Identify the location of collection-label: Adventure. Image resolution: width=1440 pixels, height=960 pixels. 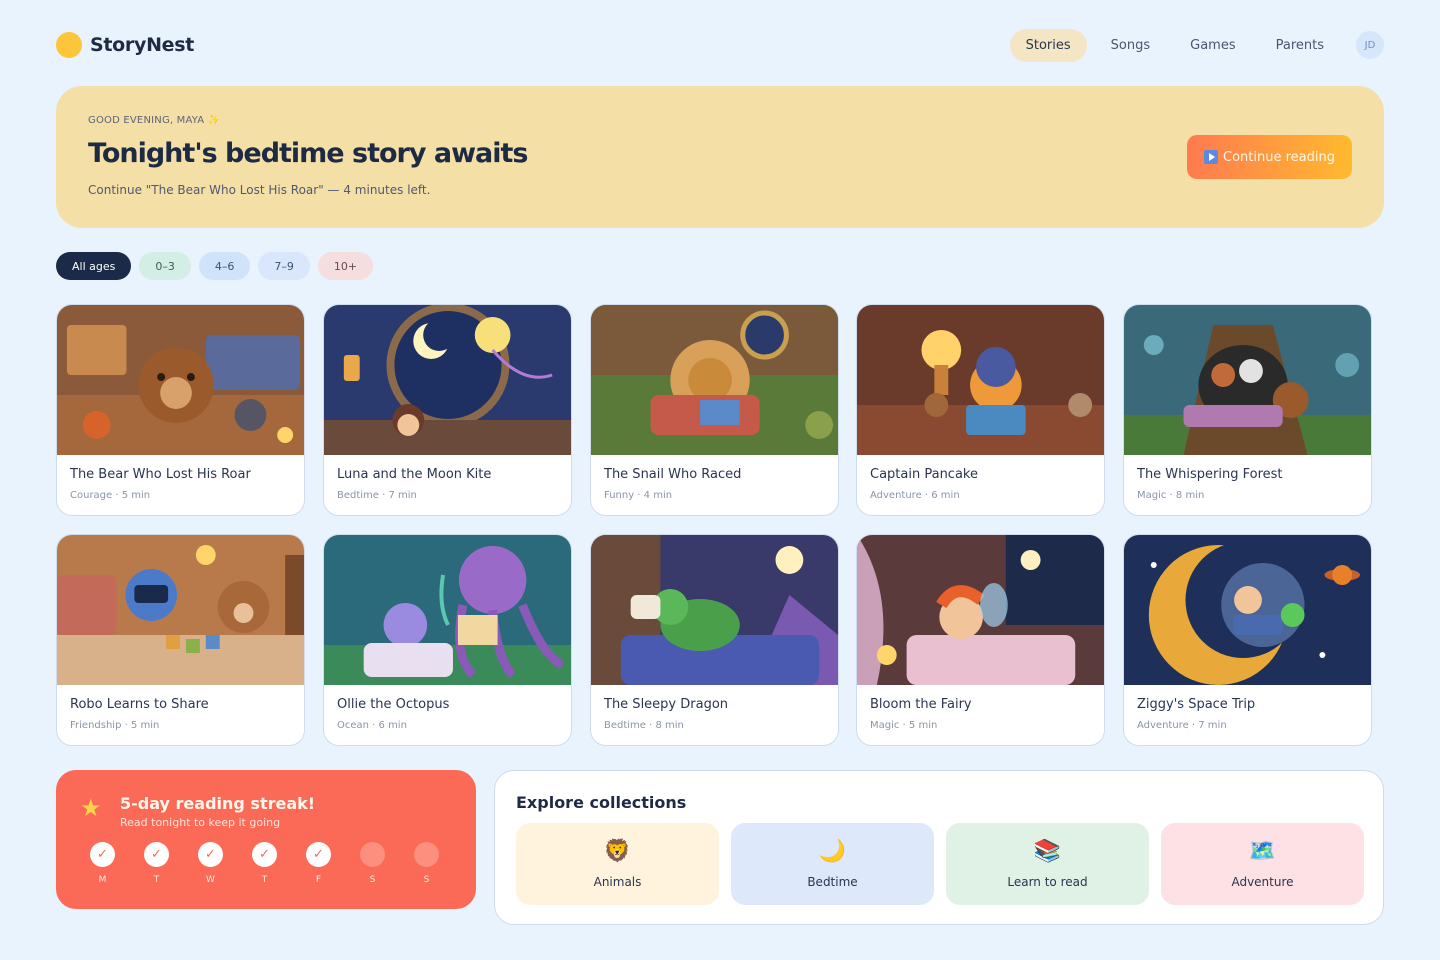
(1262, 882).